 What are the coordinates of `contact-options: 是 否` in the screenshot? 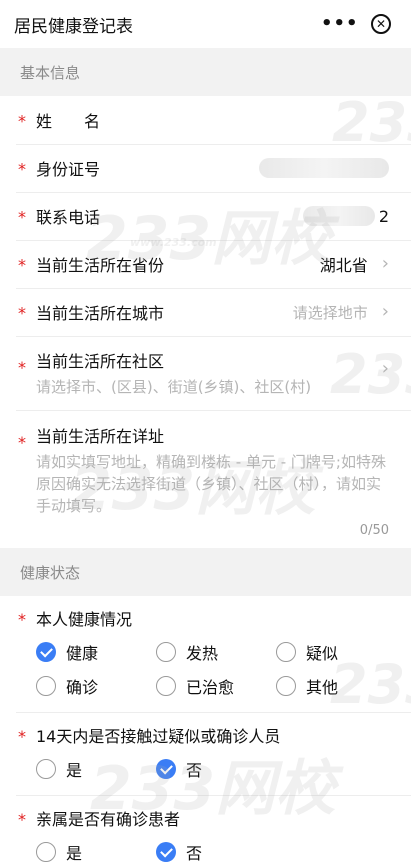 It's located at (212, 769).